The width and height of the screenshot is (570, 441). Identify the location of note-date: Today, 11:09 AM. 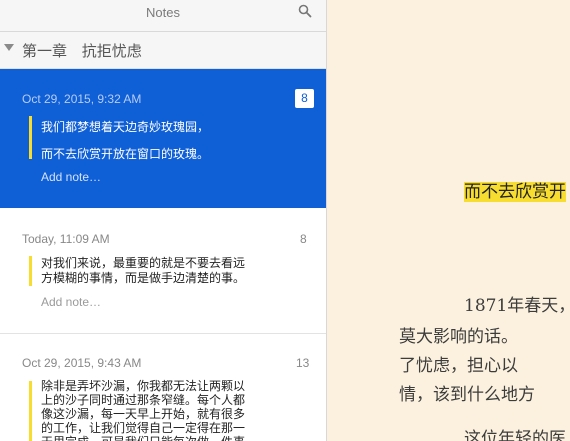
(66, 239).